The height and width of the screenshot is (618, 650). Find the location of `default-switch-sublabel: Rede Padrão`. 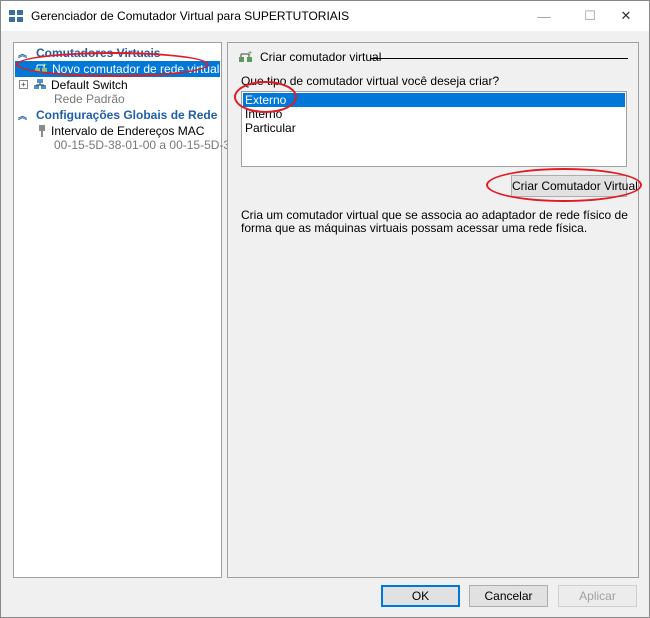

default-switch-sublabel: Rede Padrão is located at coordinates (89, 99).